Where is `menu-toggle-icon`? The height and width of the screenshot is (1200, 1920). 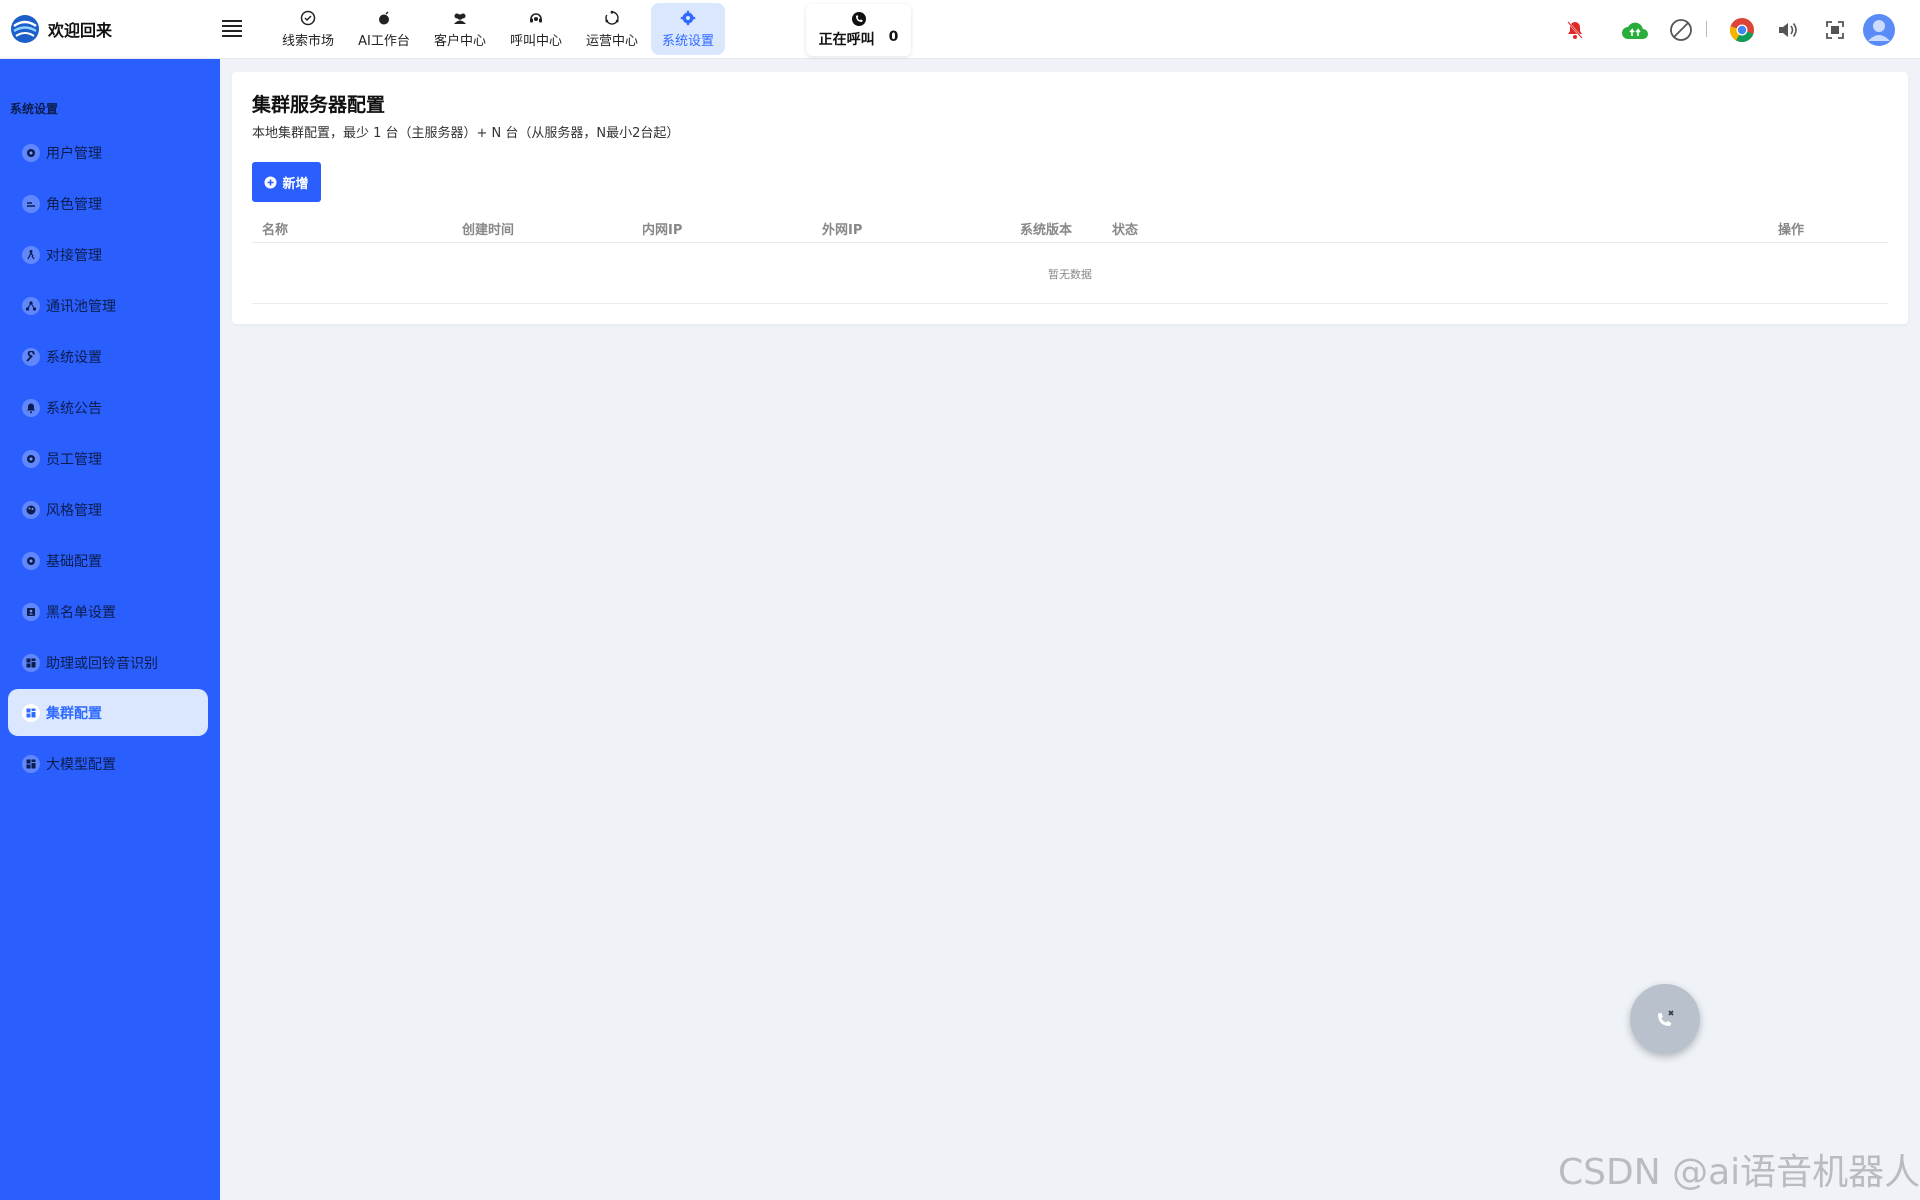
menu-toggle-icon is located at coordinates (232, 30).